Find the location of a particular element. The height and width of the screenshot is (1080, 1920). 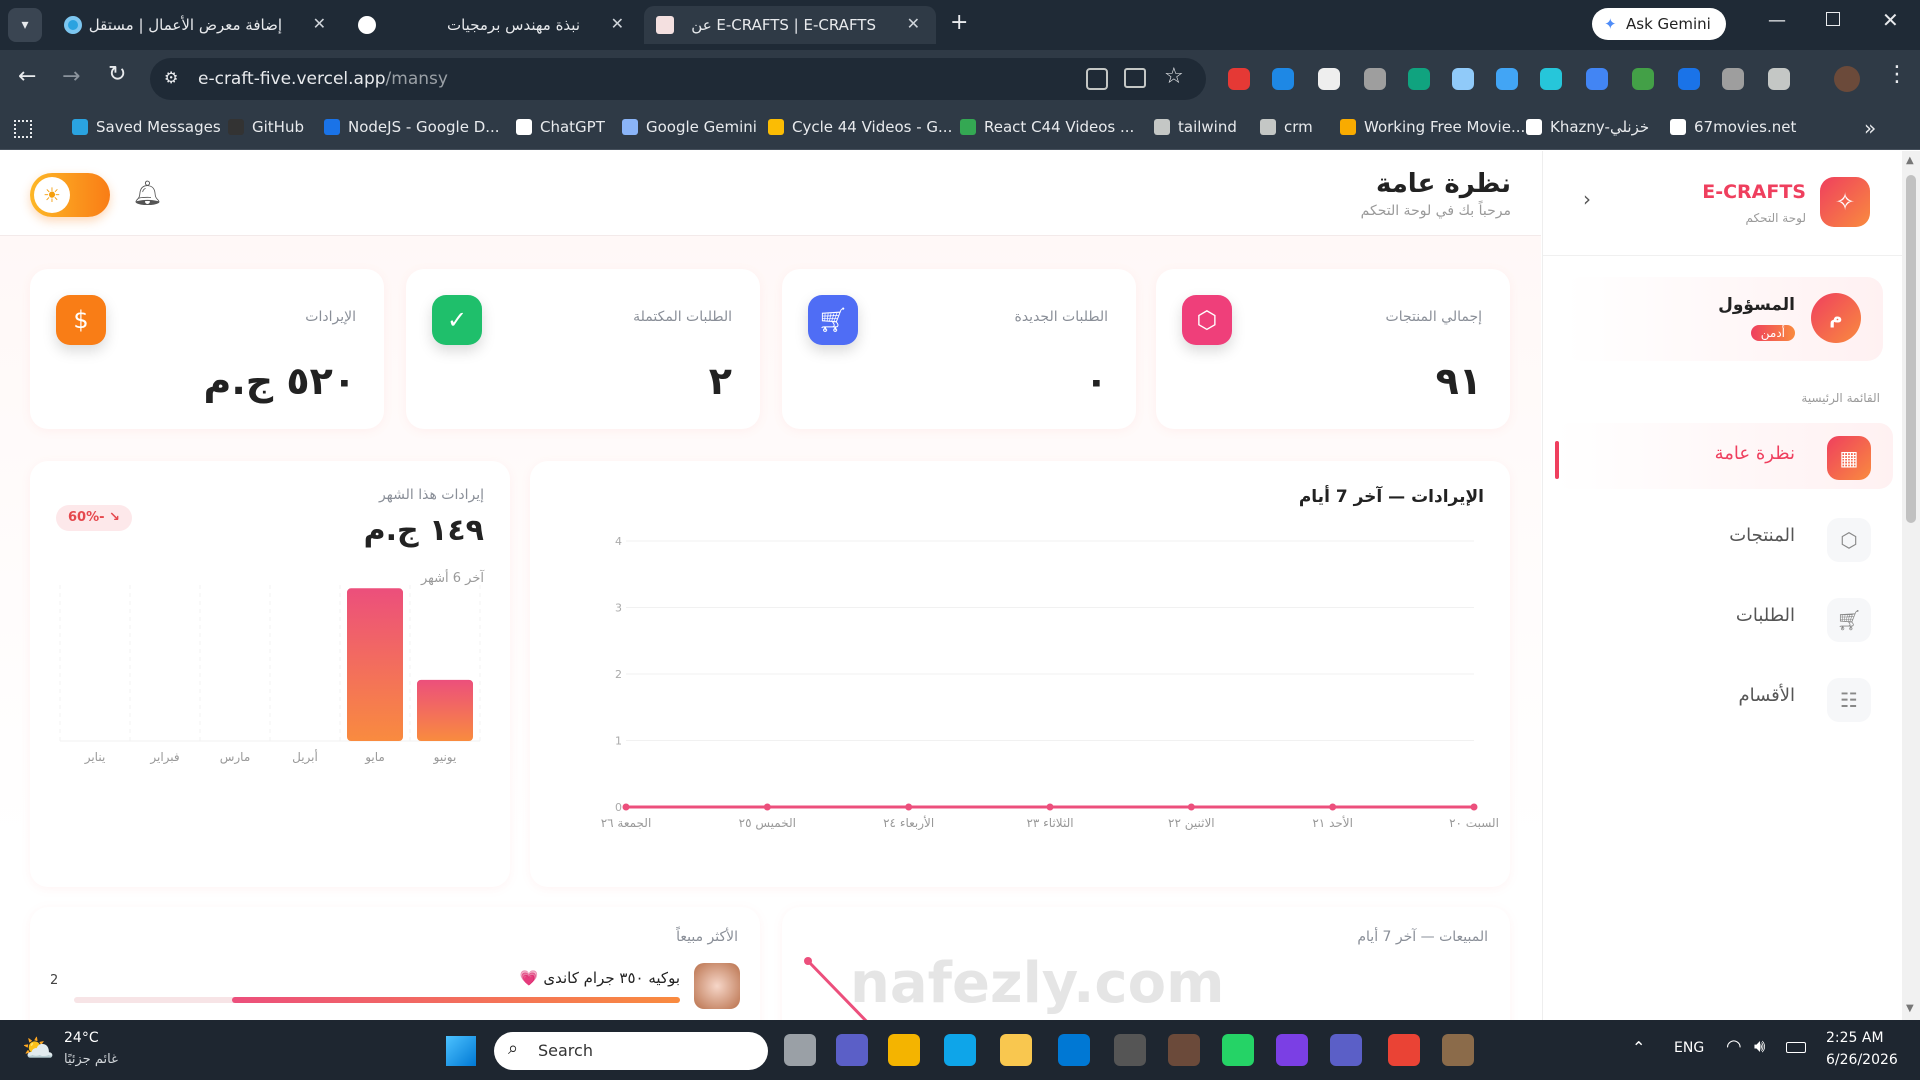

store-icon is located at coordinates (904, 1050).